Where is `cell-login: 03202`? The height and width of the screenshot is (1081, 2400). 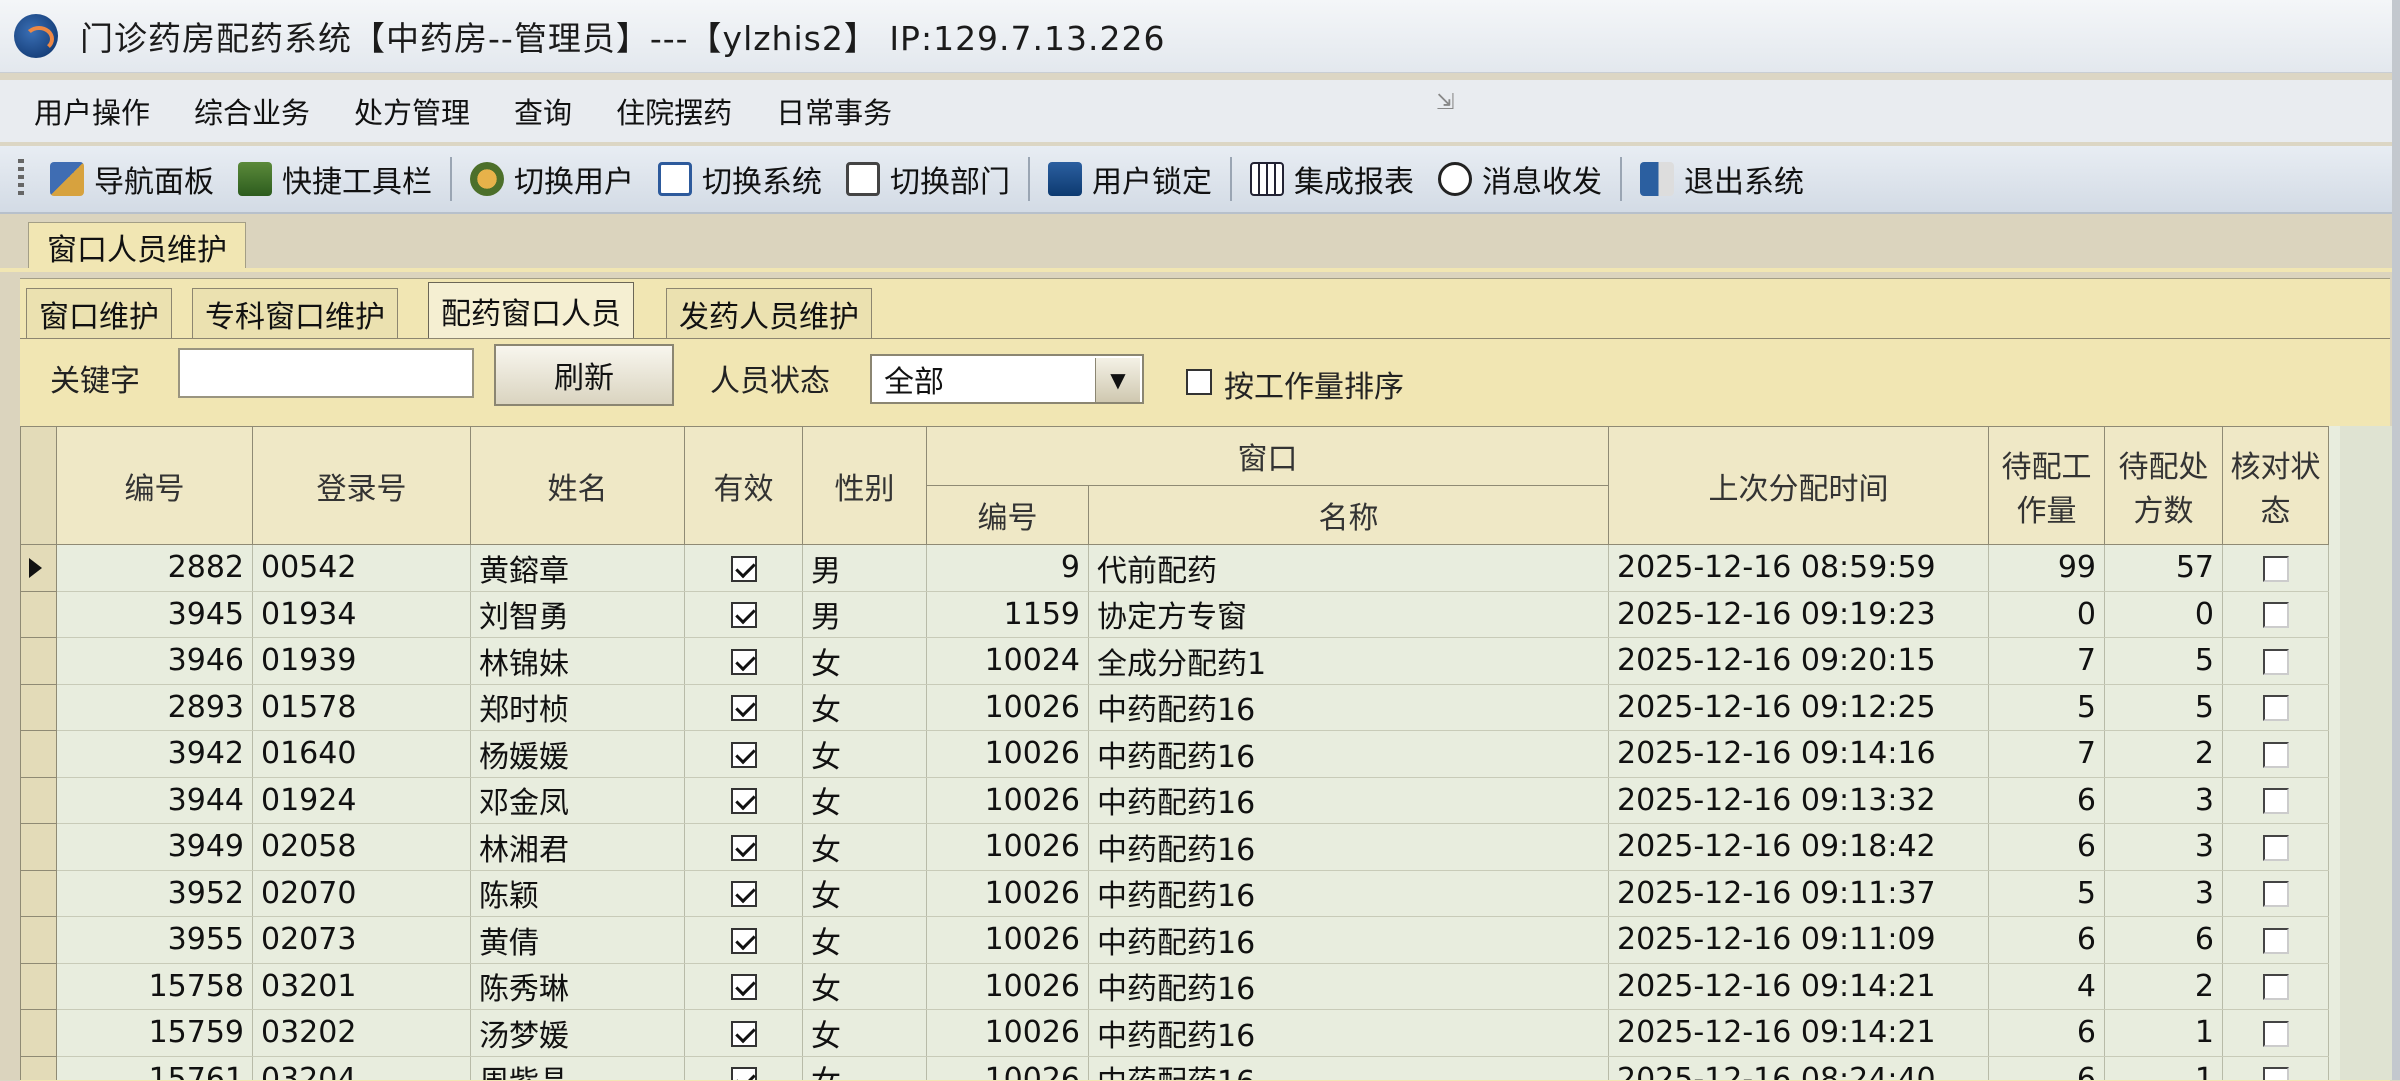 cell-login: 03202 is located at coordinates (361, 1033).